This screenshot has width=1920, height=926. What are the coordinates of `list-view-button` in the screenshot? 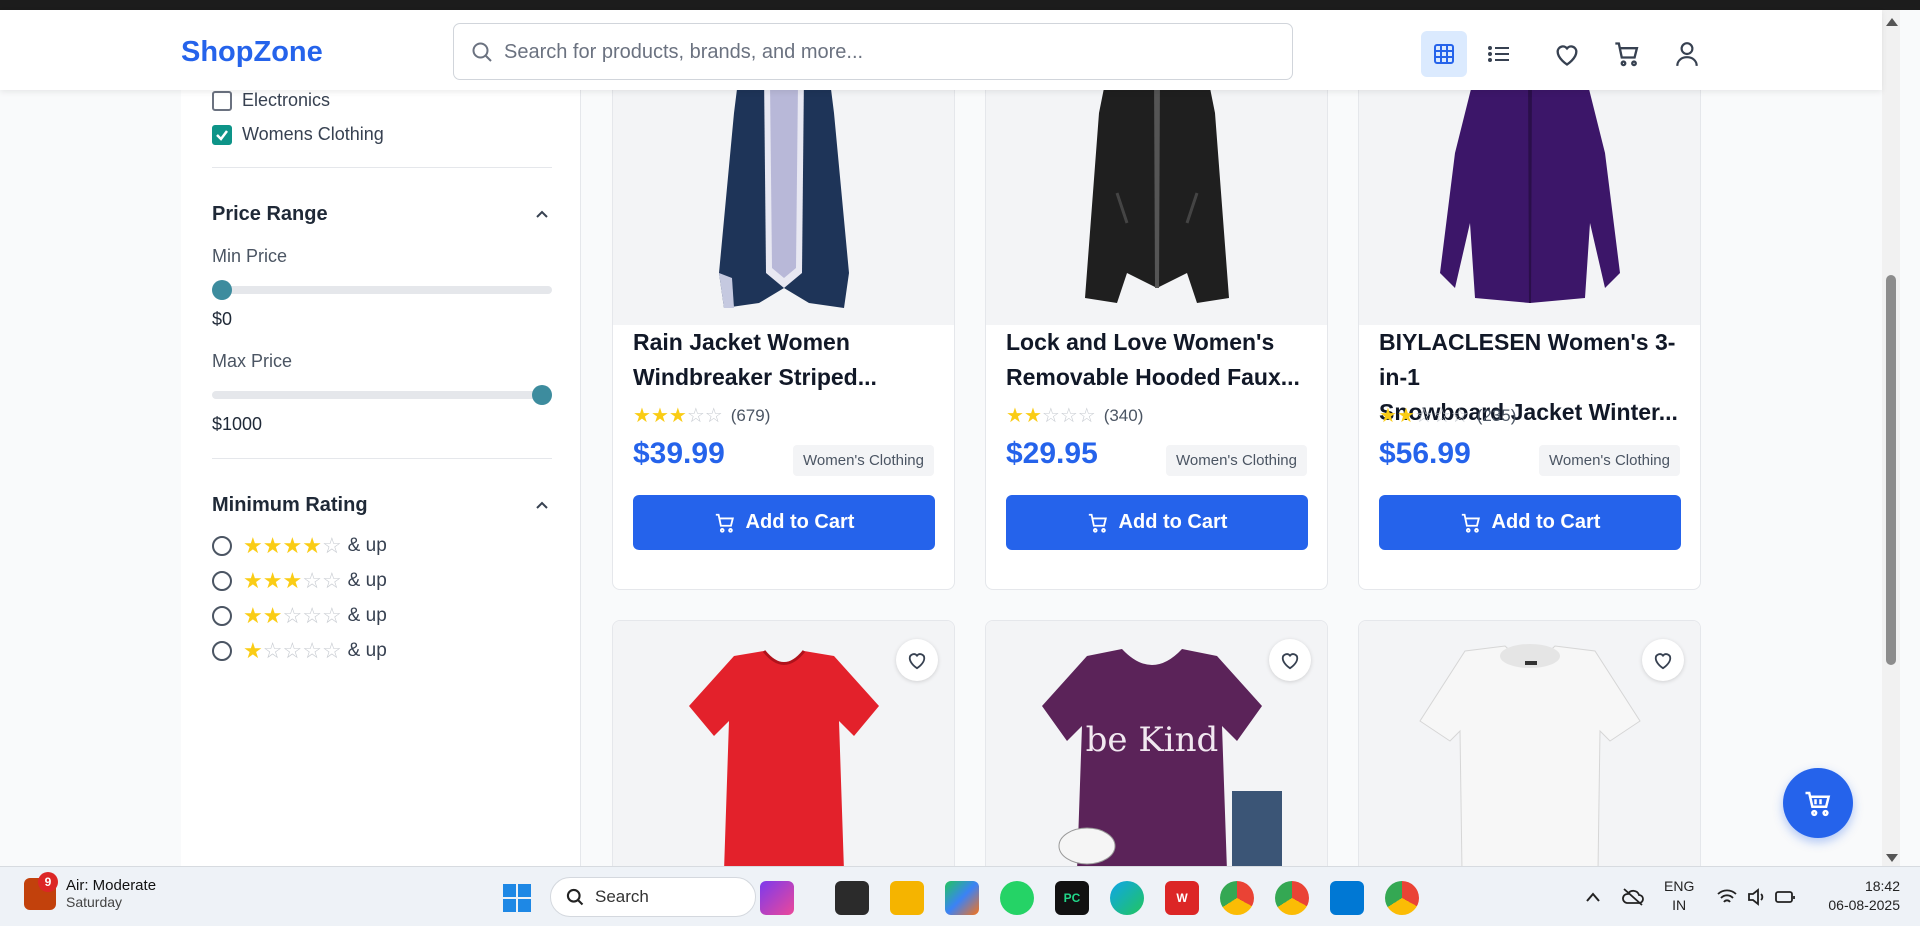 It's located at (1499, 54).